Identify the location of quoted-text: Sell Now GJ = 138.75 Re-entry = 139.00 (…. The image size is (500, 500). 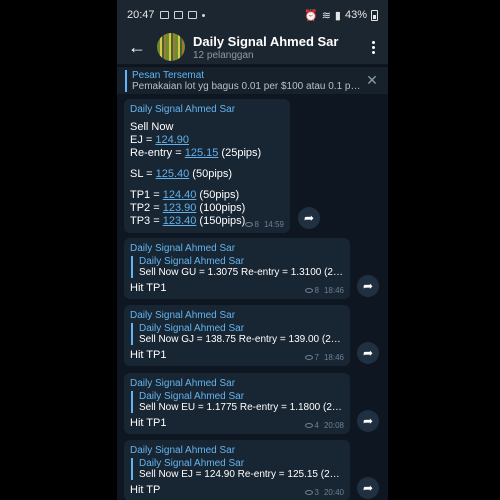
(241, 339).